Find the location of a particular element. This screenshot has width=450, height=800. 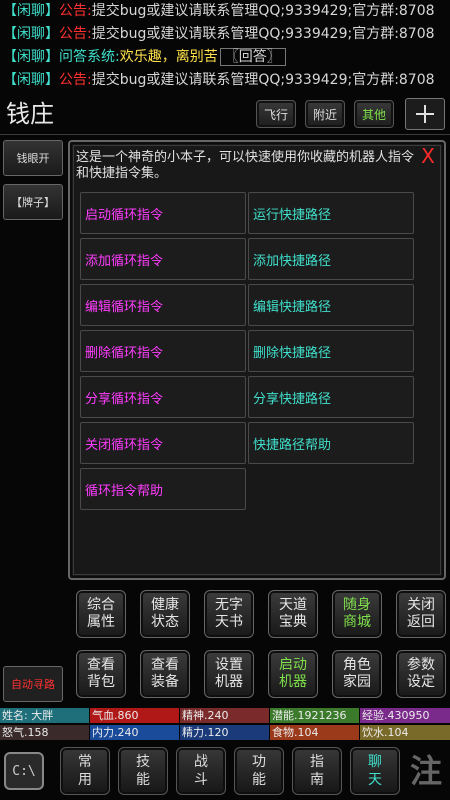

stat-food: 食物.104 is located at coordinates (314, 732).